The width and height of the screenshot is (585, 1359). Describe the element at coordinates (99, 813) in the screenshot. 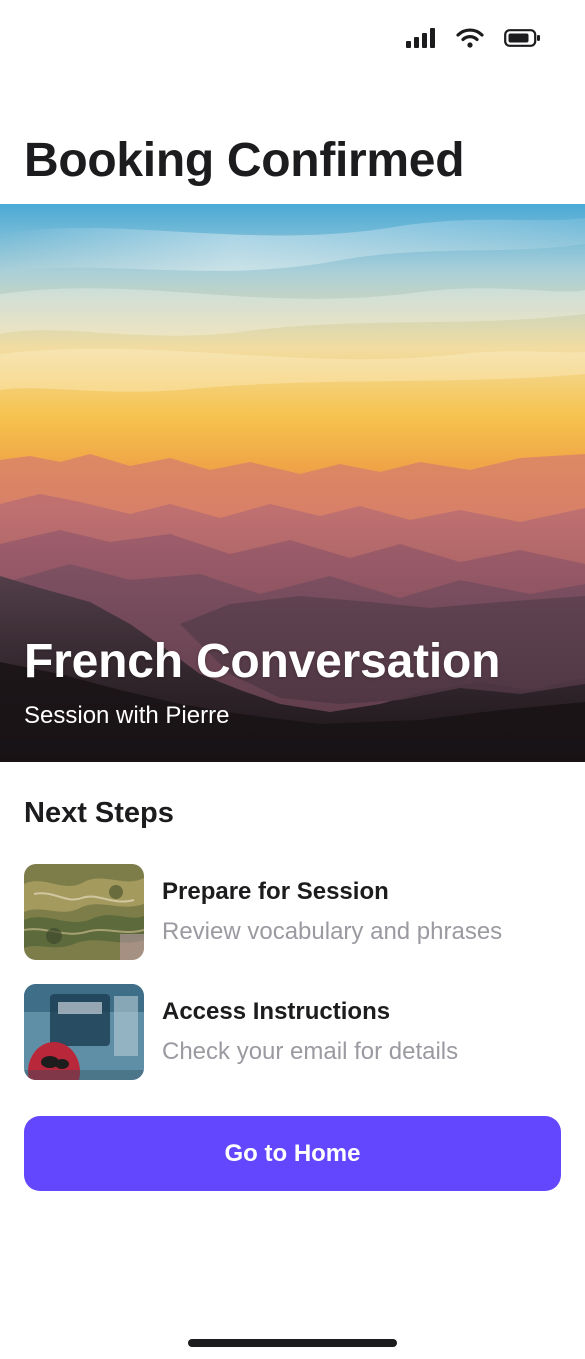

I see `next-steps-heading: Next Steps` at that location.